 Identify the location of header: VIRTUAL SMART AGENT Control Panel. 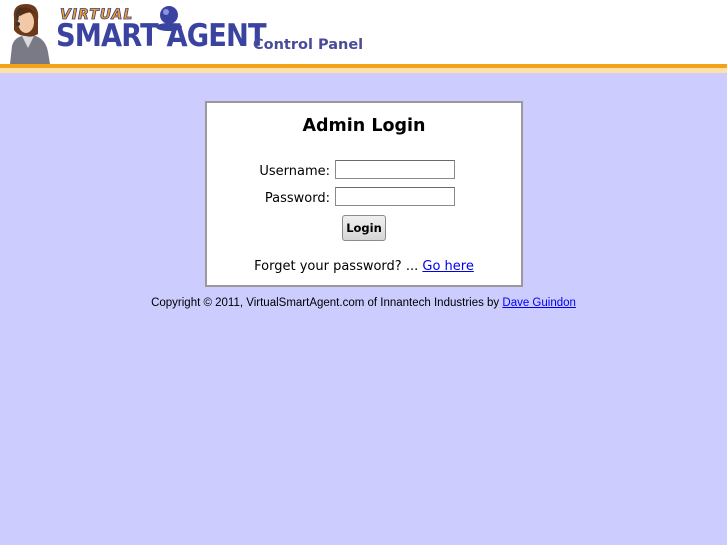
(363, 32).